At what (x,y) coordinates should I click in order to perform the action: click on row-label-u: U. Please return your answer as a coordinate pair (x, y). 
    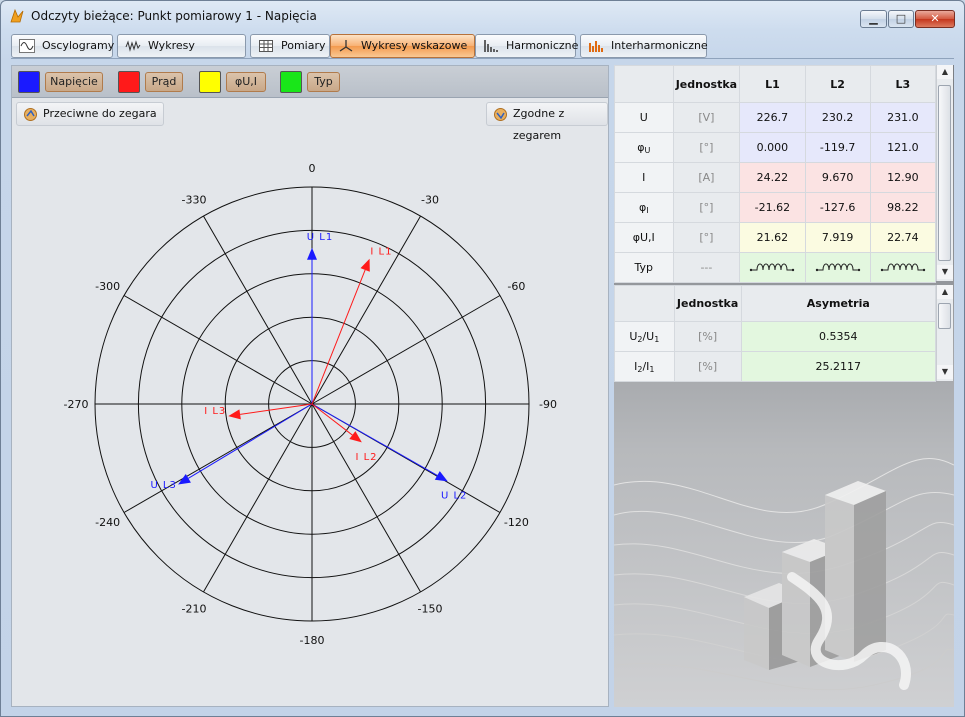
    Looking at the image, I should click on (644, 117).